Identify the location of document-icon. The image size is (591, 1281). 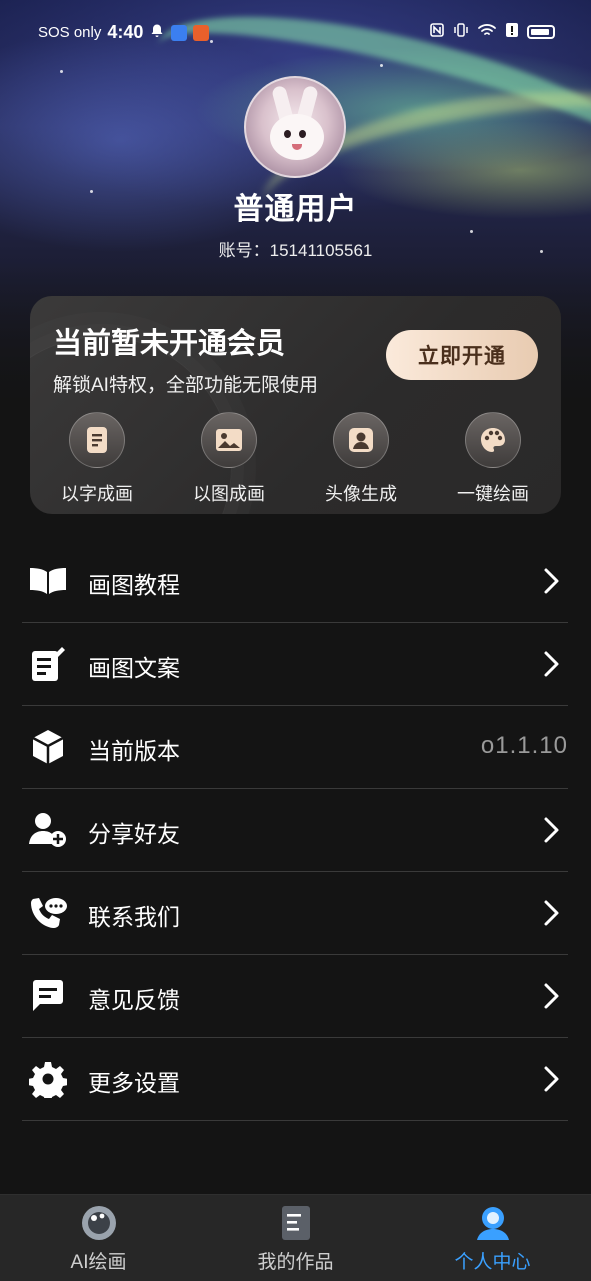
(97, 440).